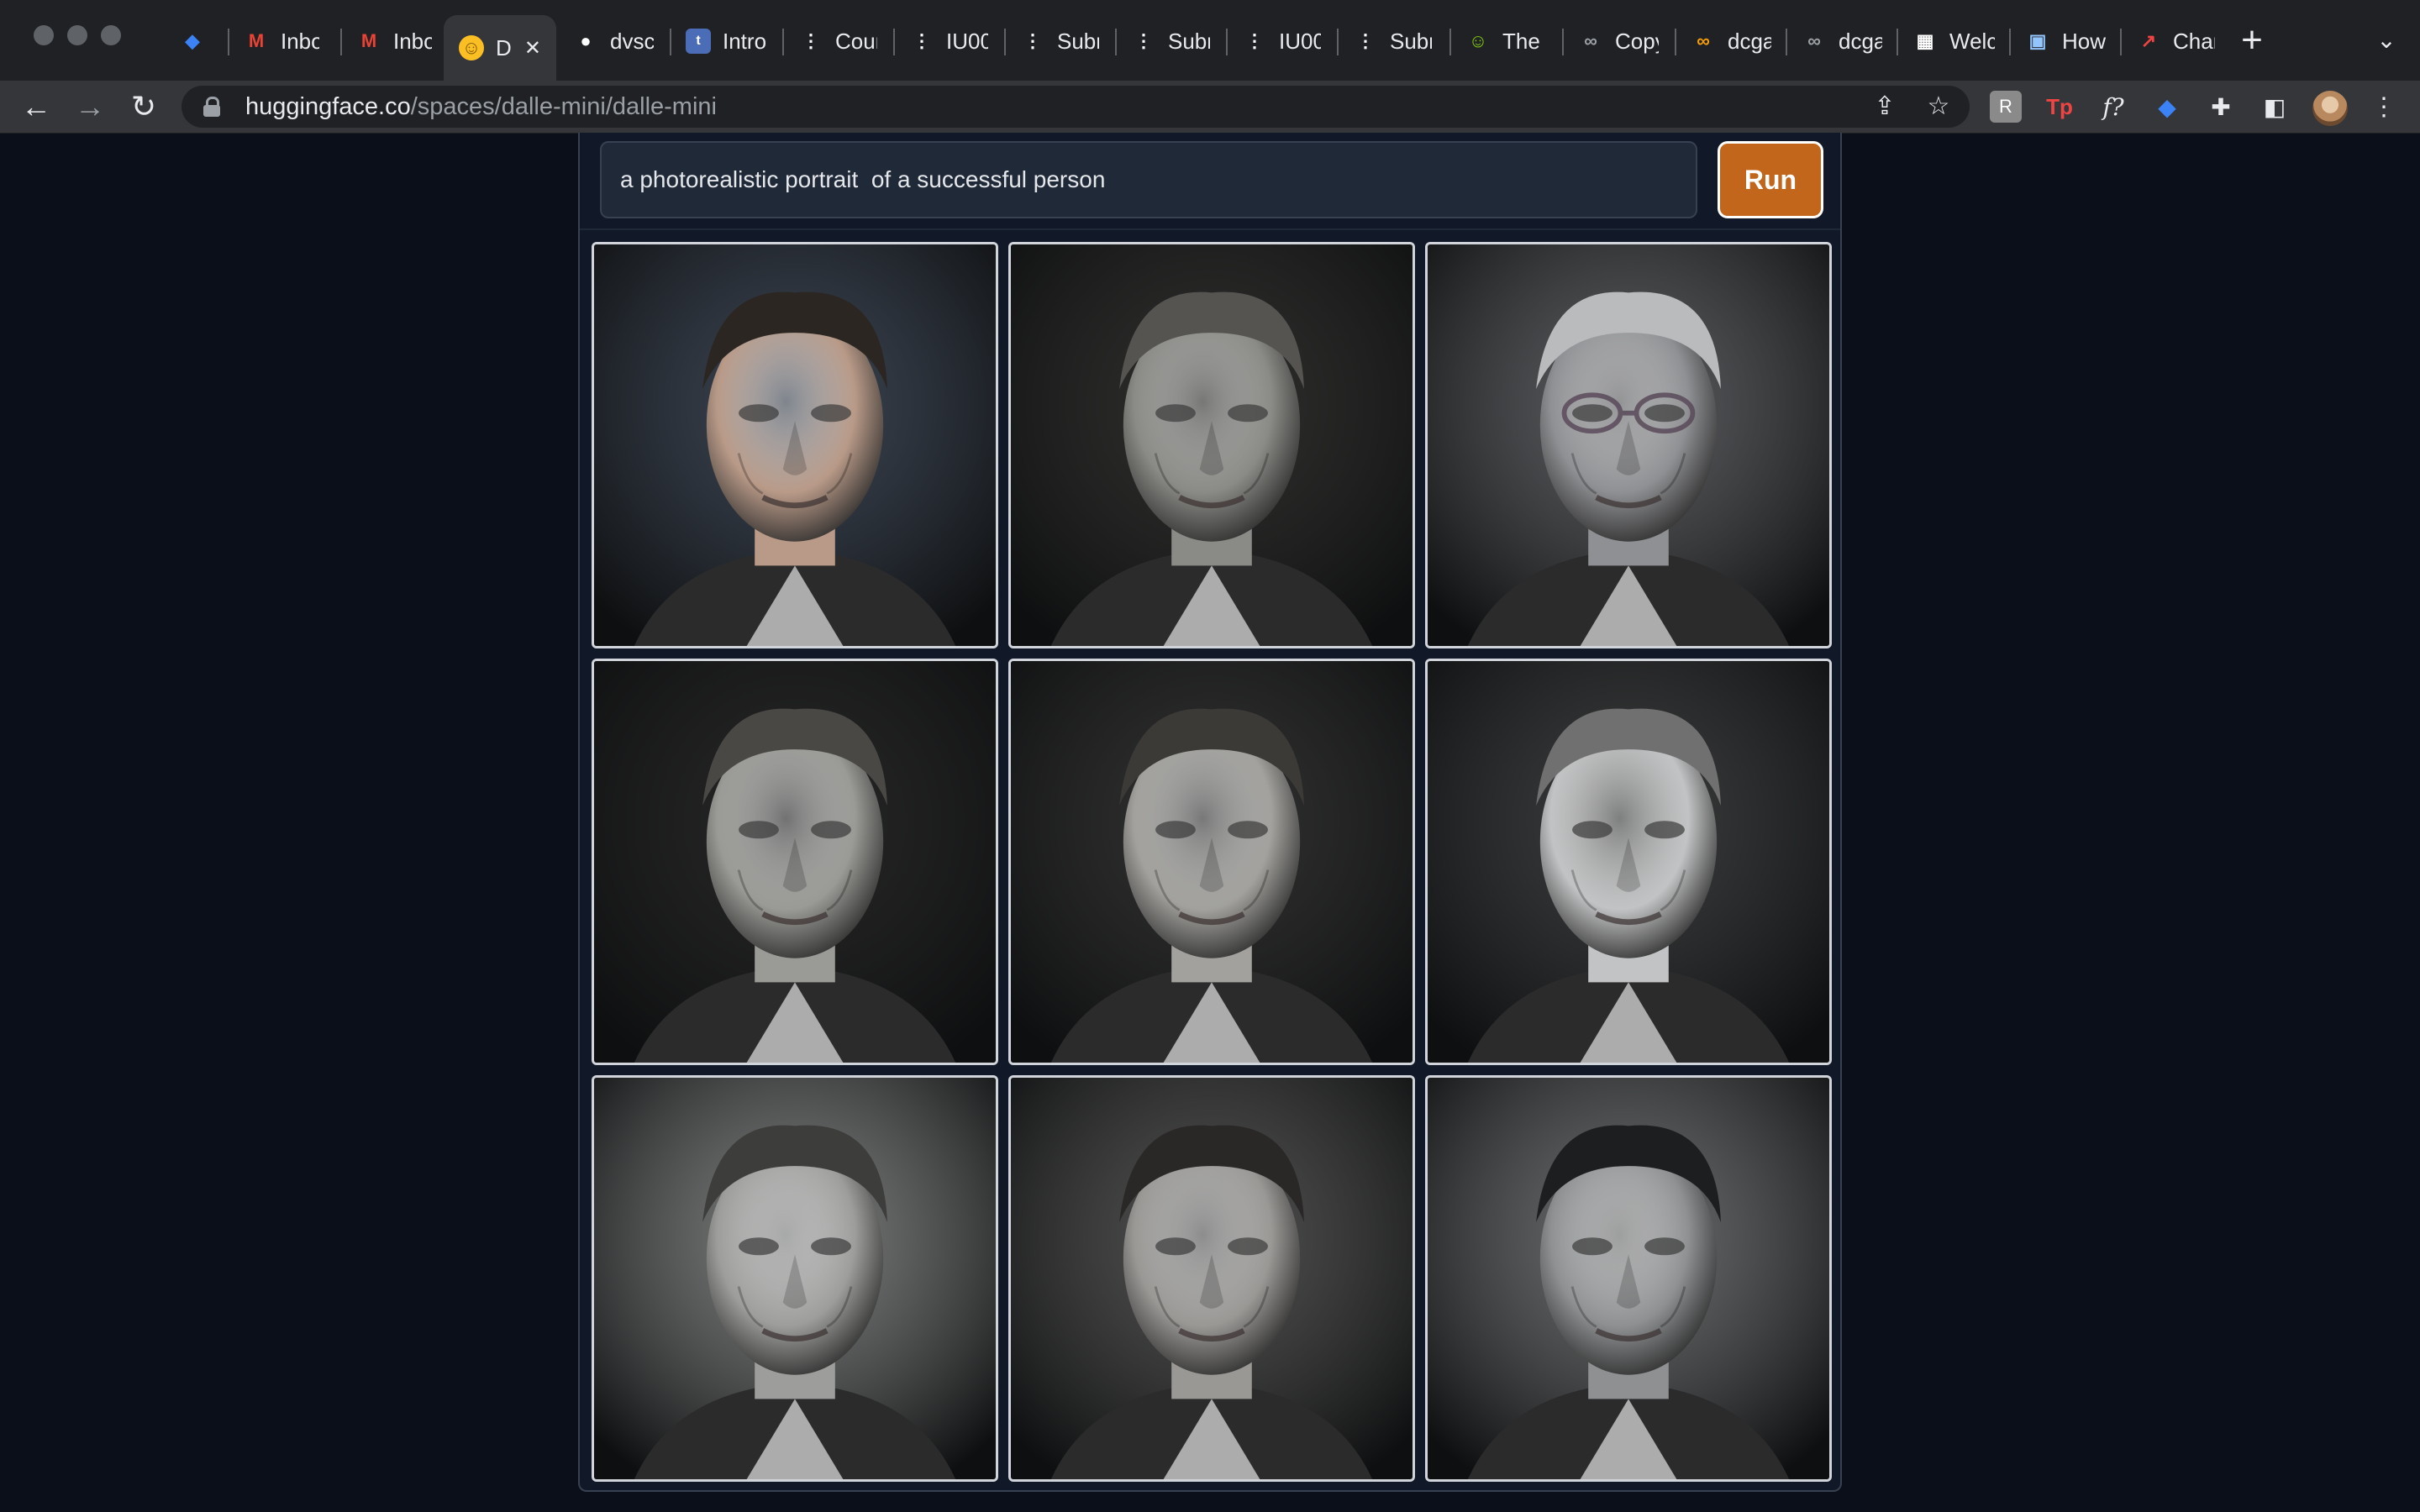  I want to click on bookmark-star-icon: ☆, so click(1938, 107).